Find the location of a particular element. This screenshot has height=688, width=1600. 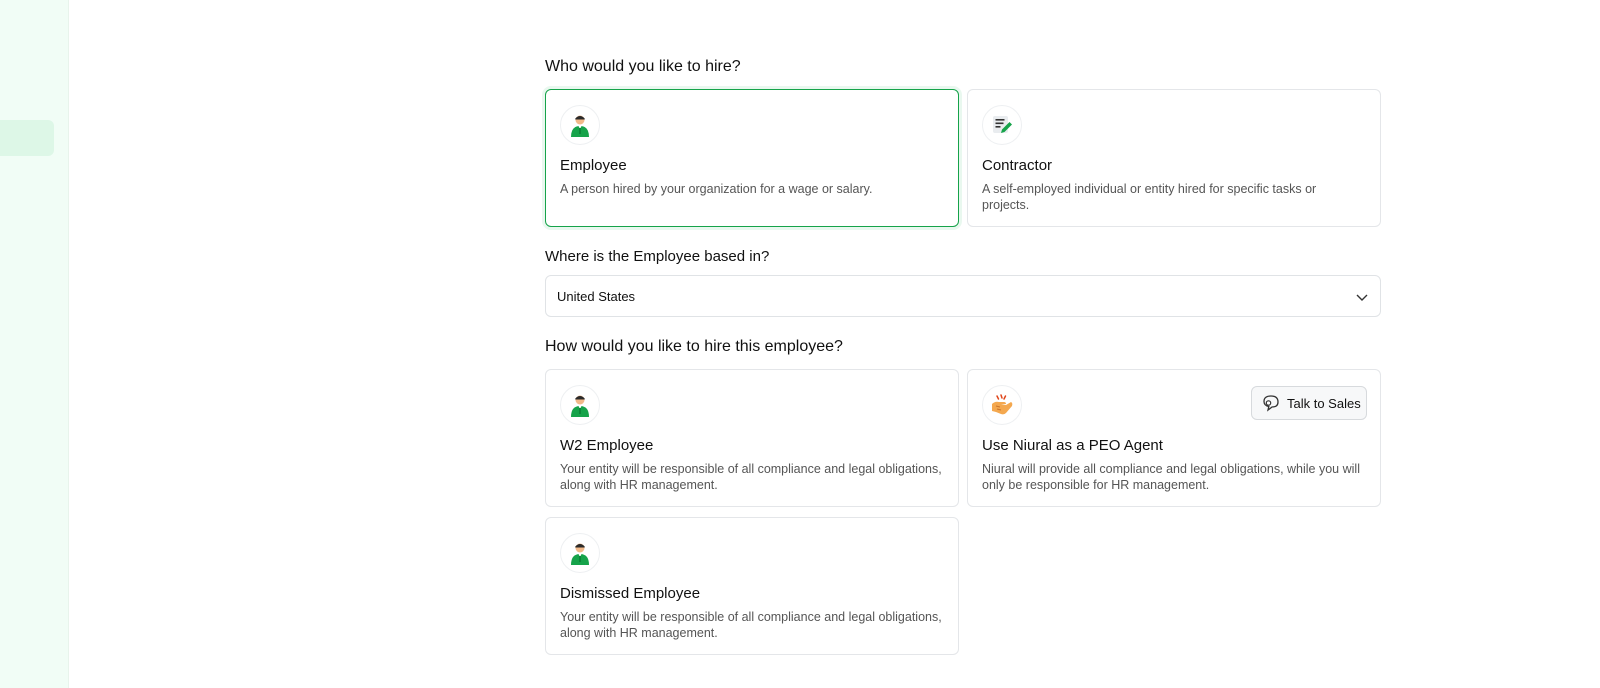

chevron-down-icon is located at coordinates (1362, 299).